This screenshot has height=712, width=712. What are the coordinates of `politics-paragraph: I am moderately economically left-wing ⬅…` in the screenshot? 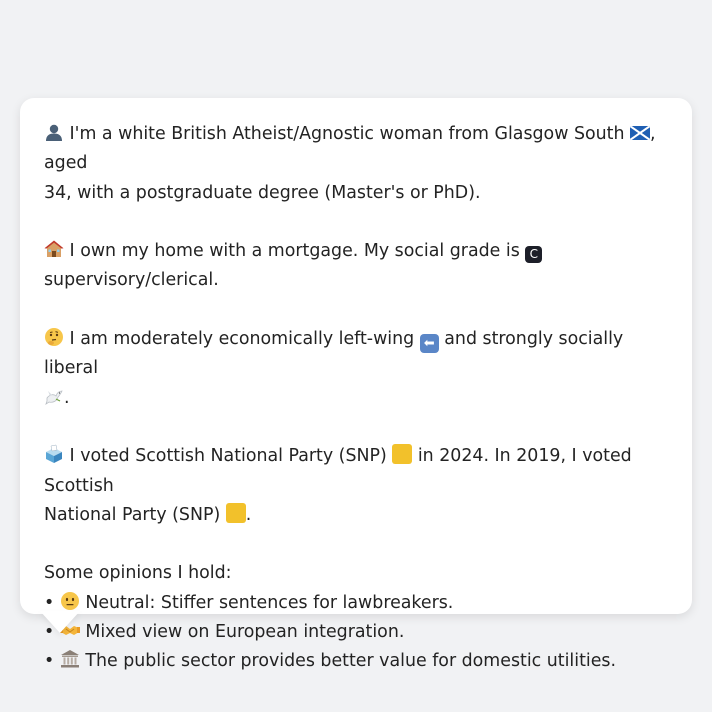 It's located at (358, 369).